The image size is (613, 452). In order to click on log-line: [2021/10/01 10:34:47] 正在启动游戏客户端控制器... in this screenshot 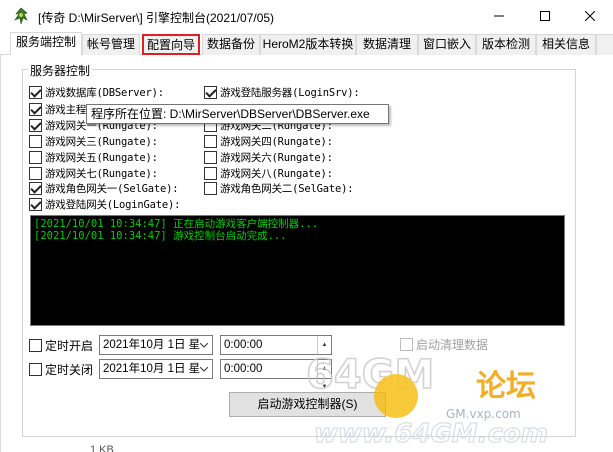, I will do `click(176, 224)`.